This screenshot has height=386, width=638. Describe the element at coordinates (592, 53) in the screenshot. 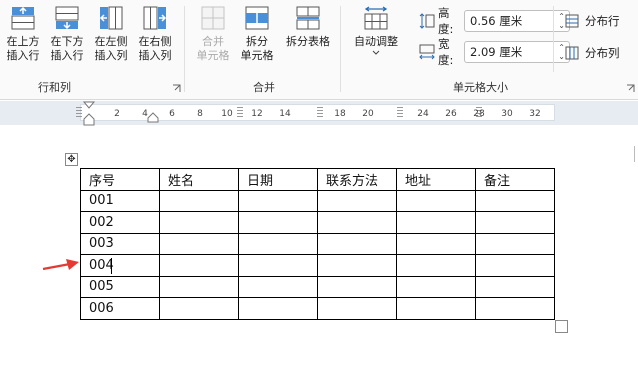

I see `distribute-cols-button: 分布列` at that location.